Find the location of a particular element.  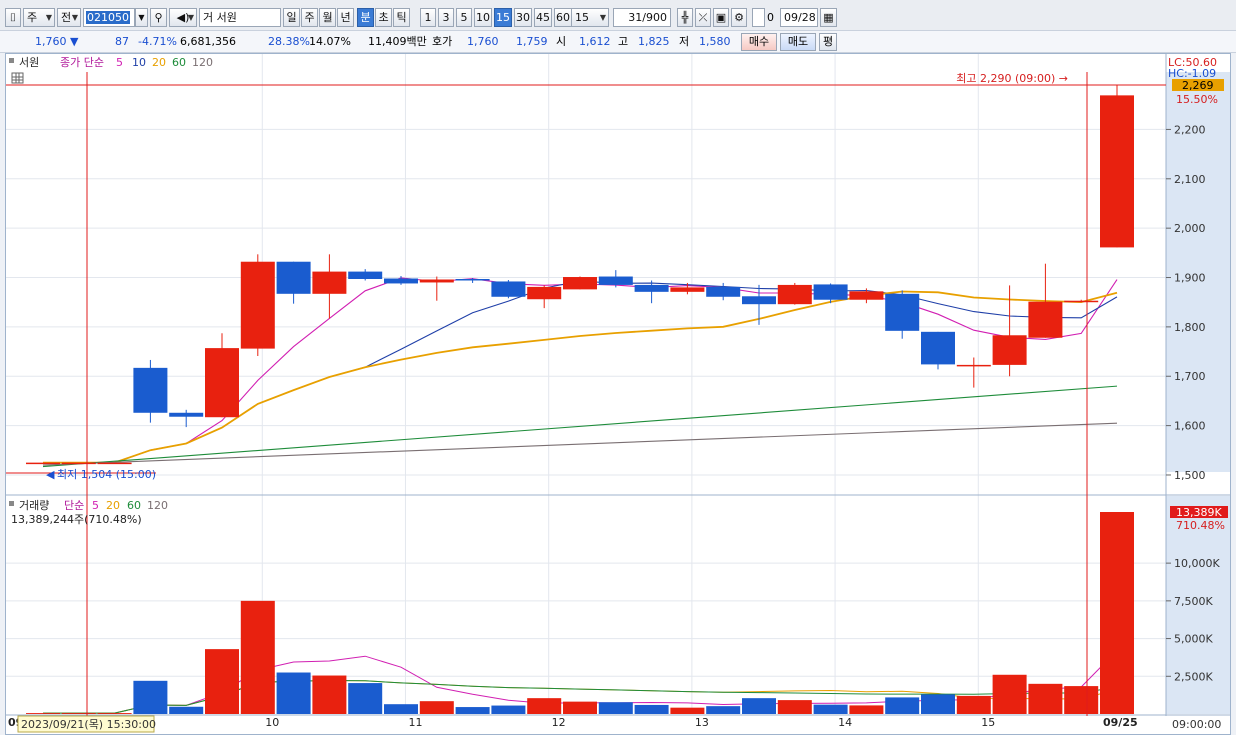

price-change: 87 is located at coordinates (122, 41).